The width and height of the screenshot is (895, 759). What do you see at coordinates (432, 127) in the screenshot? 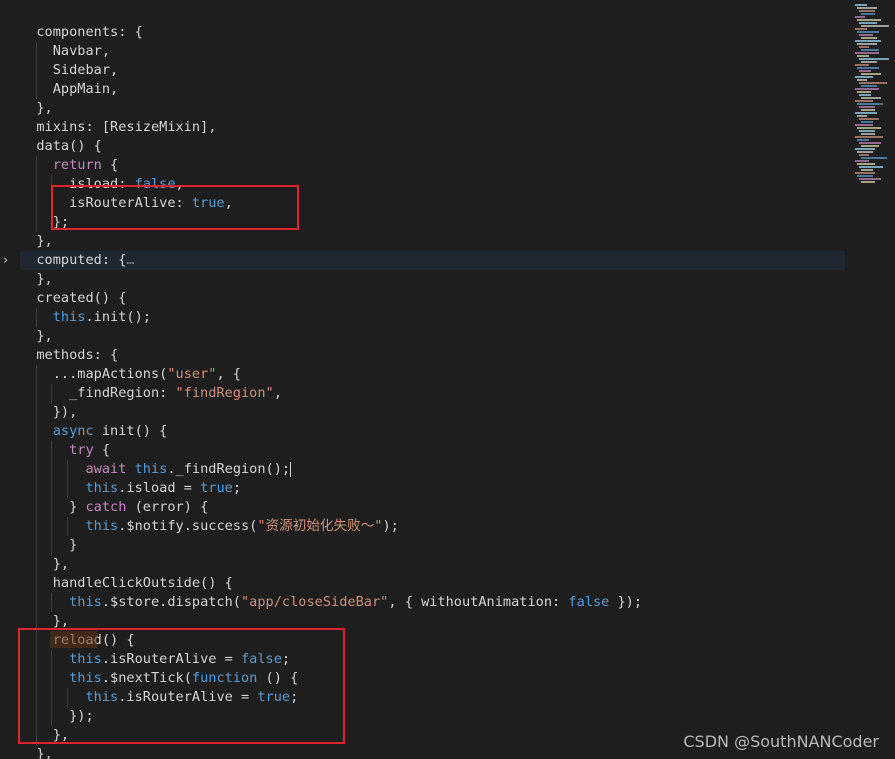
I see `code-line: mixins: [ResizeMixin],` at bounding box center [432, 127].